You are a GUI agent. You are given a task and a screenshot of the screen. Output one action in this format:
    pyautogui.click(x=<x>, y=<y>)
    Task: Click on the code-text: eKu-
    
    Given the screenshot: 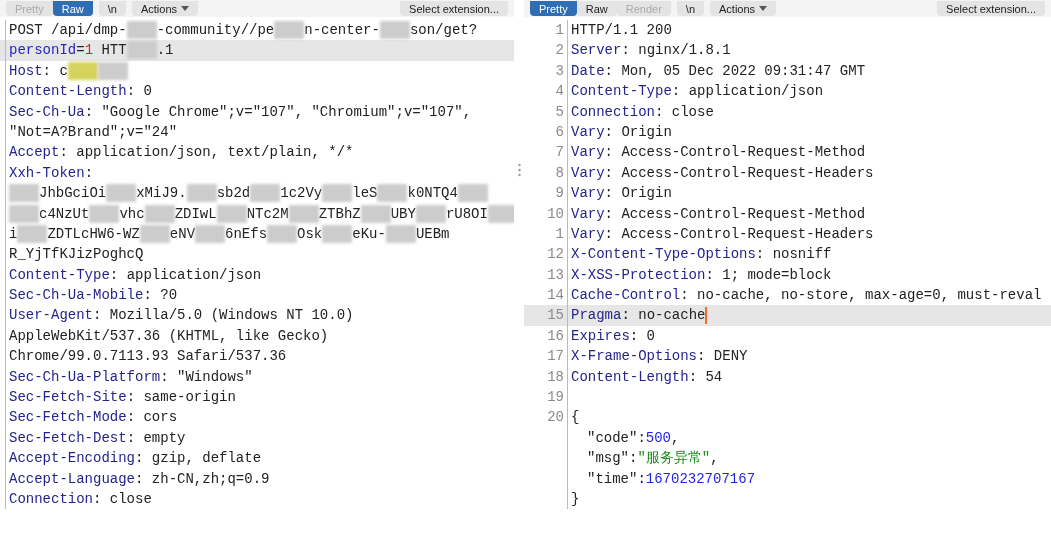 What is the action you would take?
    pyautogui.click(x=369, y=234)
    